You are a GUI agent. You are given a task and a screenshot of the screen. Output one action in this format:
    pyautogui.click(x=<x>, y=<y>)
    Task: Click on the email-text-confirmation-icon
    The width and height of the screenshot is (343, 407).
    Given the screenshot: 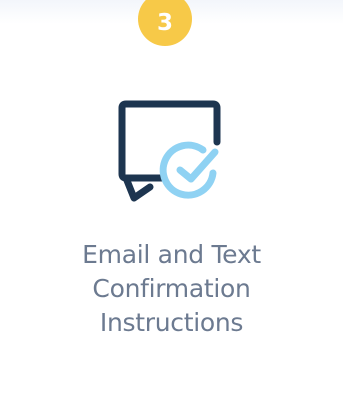 What is the action you would take?
    pyautogui.click(x=169, y=151)
    